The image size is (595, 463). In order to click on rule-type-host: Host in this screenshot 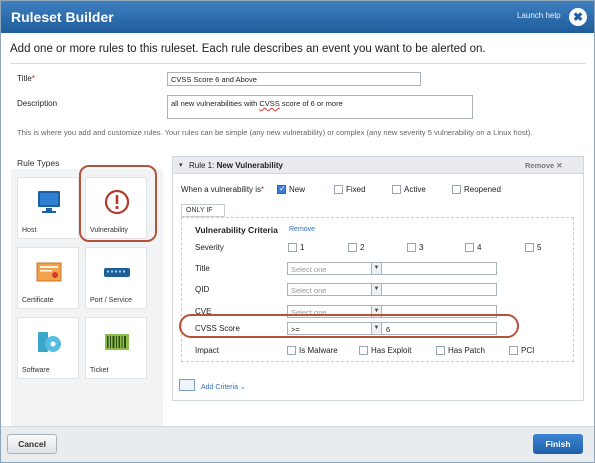, I will do `click(48, 208)`.